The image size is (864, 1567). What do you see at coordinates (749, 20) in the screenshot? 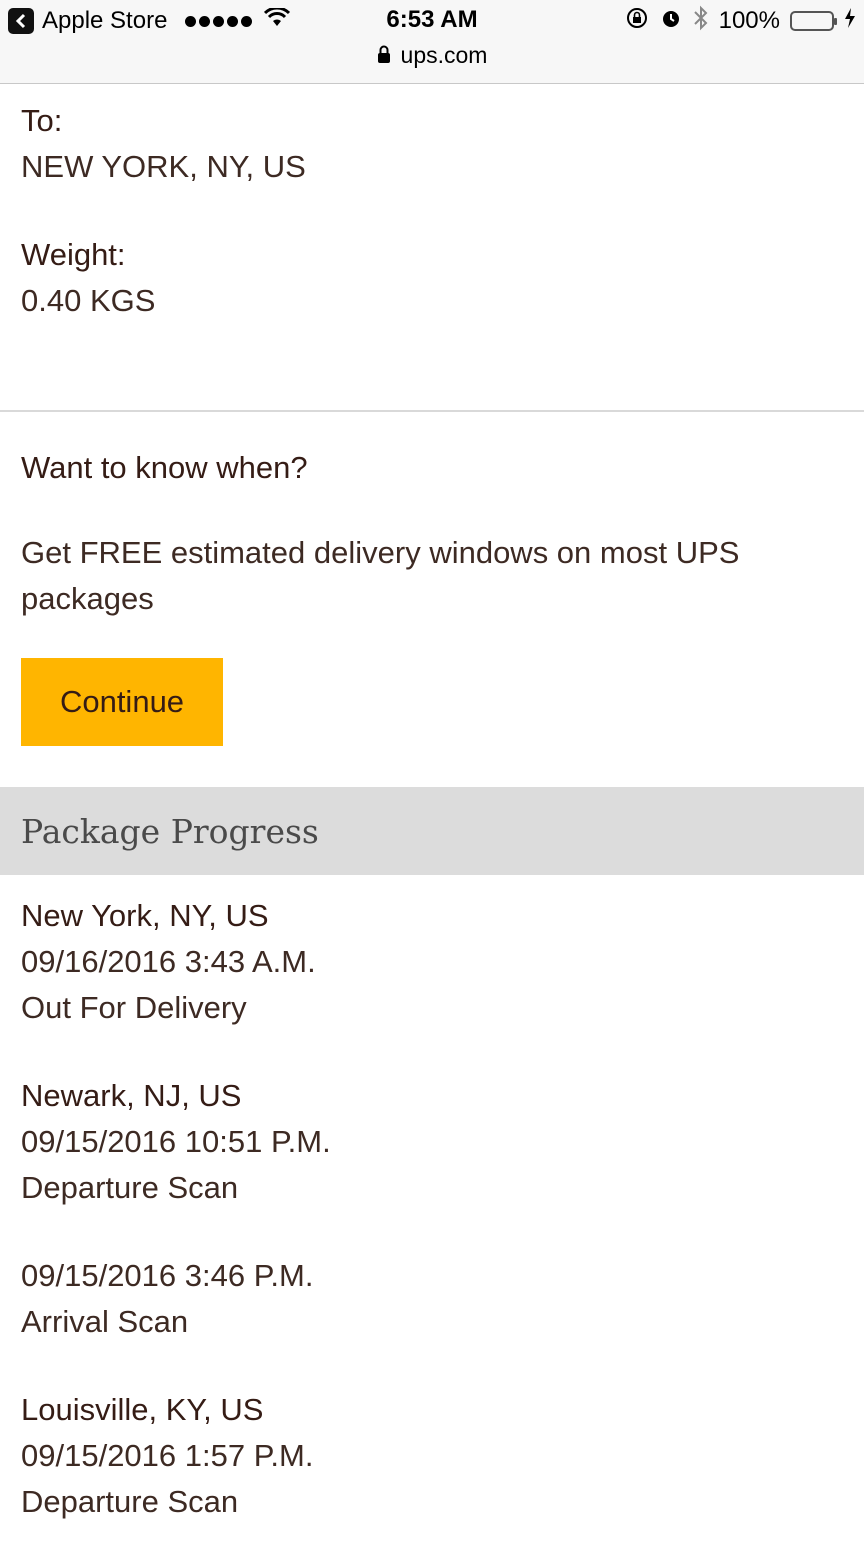
I see `battery-percent: 100%` at bounding box center [749, 20].